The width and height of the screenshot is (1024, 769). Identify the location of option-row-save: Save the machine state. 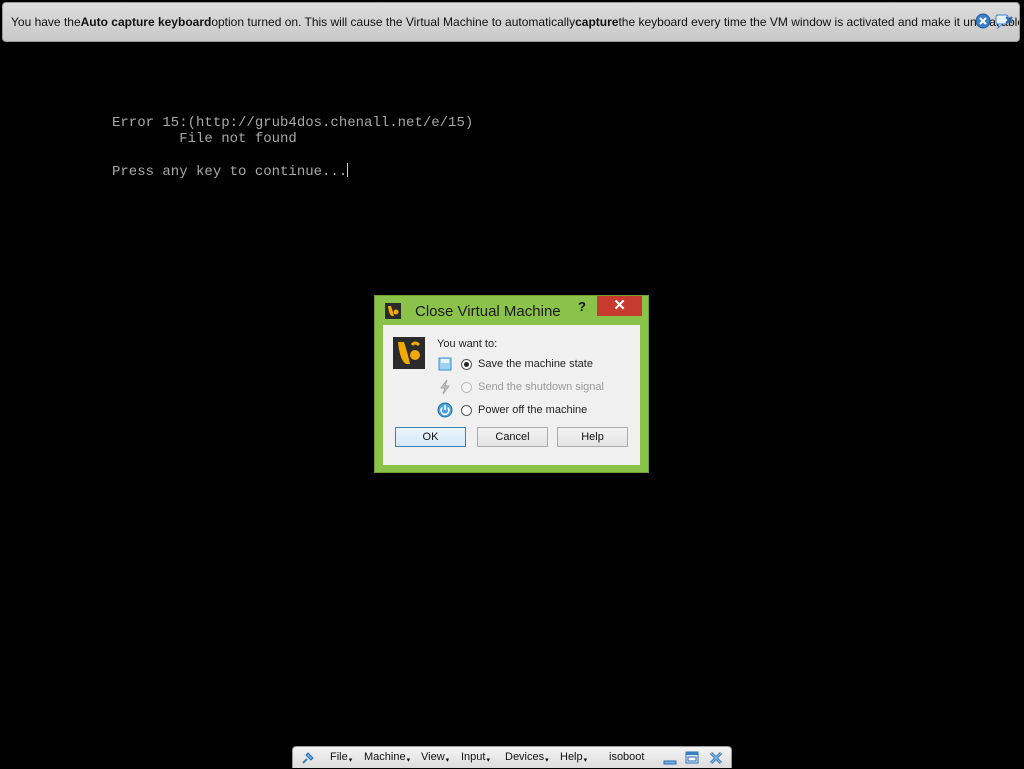
(515, 364).